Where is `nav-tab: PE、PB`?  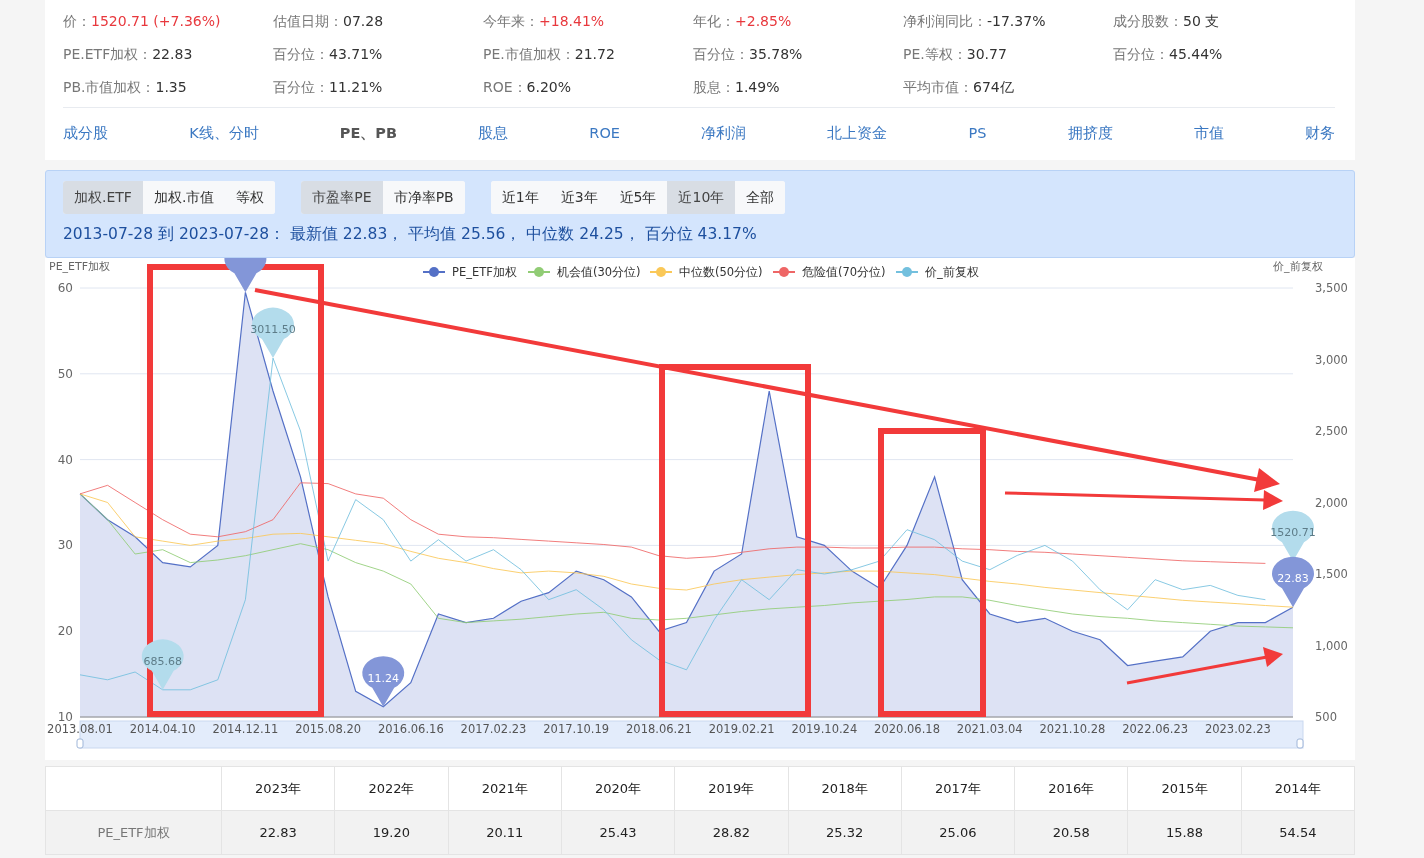
nav-tab: PE、PB is located at coordinates (368, 133).